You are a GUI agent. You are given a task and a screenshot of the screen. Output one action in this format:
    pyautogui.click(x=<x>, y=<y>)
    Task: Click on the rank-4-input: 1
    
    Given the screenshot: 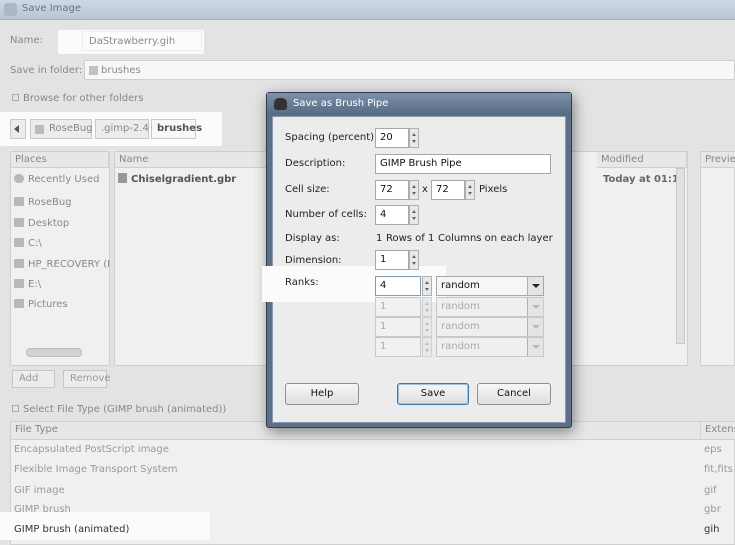 What is the action you would take?
    pyautogui.click(x=398, y=347)
    